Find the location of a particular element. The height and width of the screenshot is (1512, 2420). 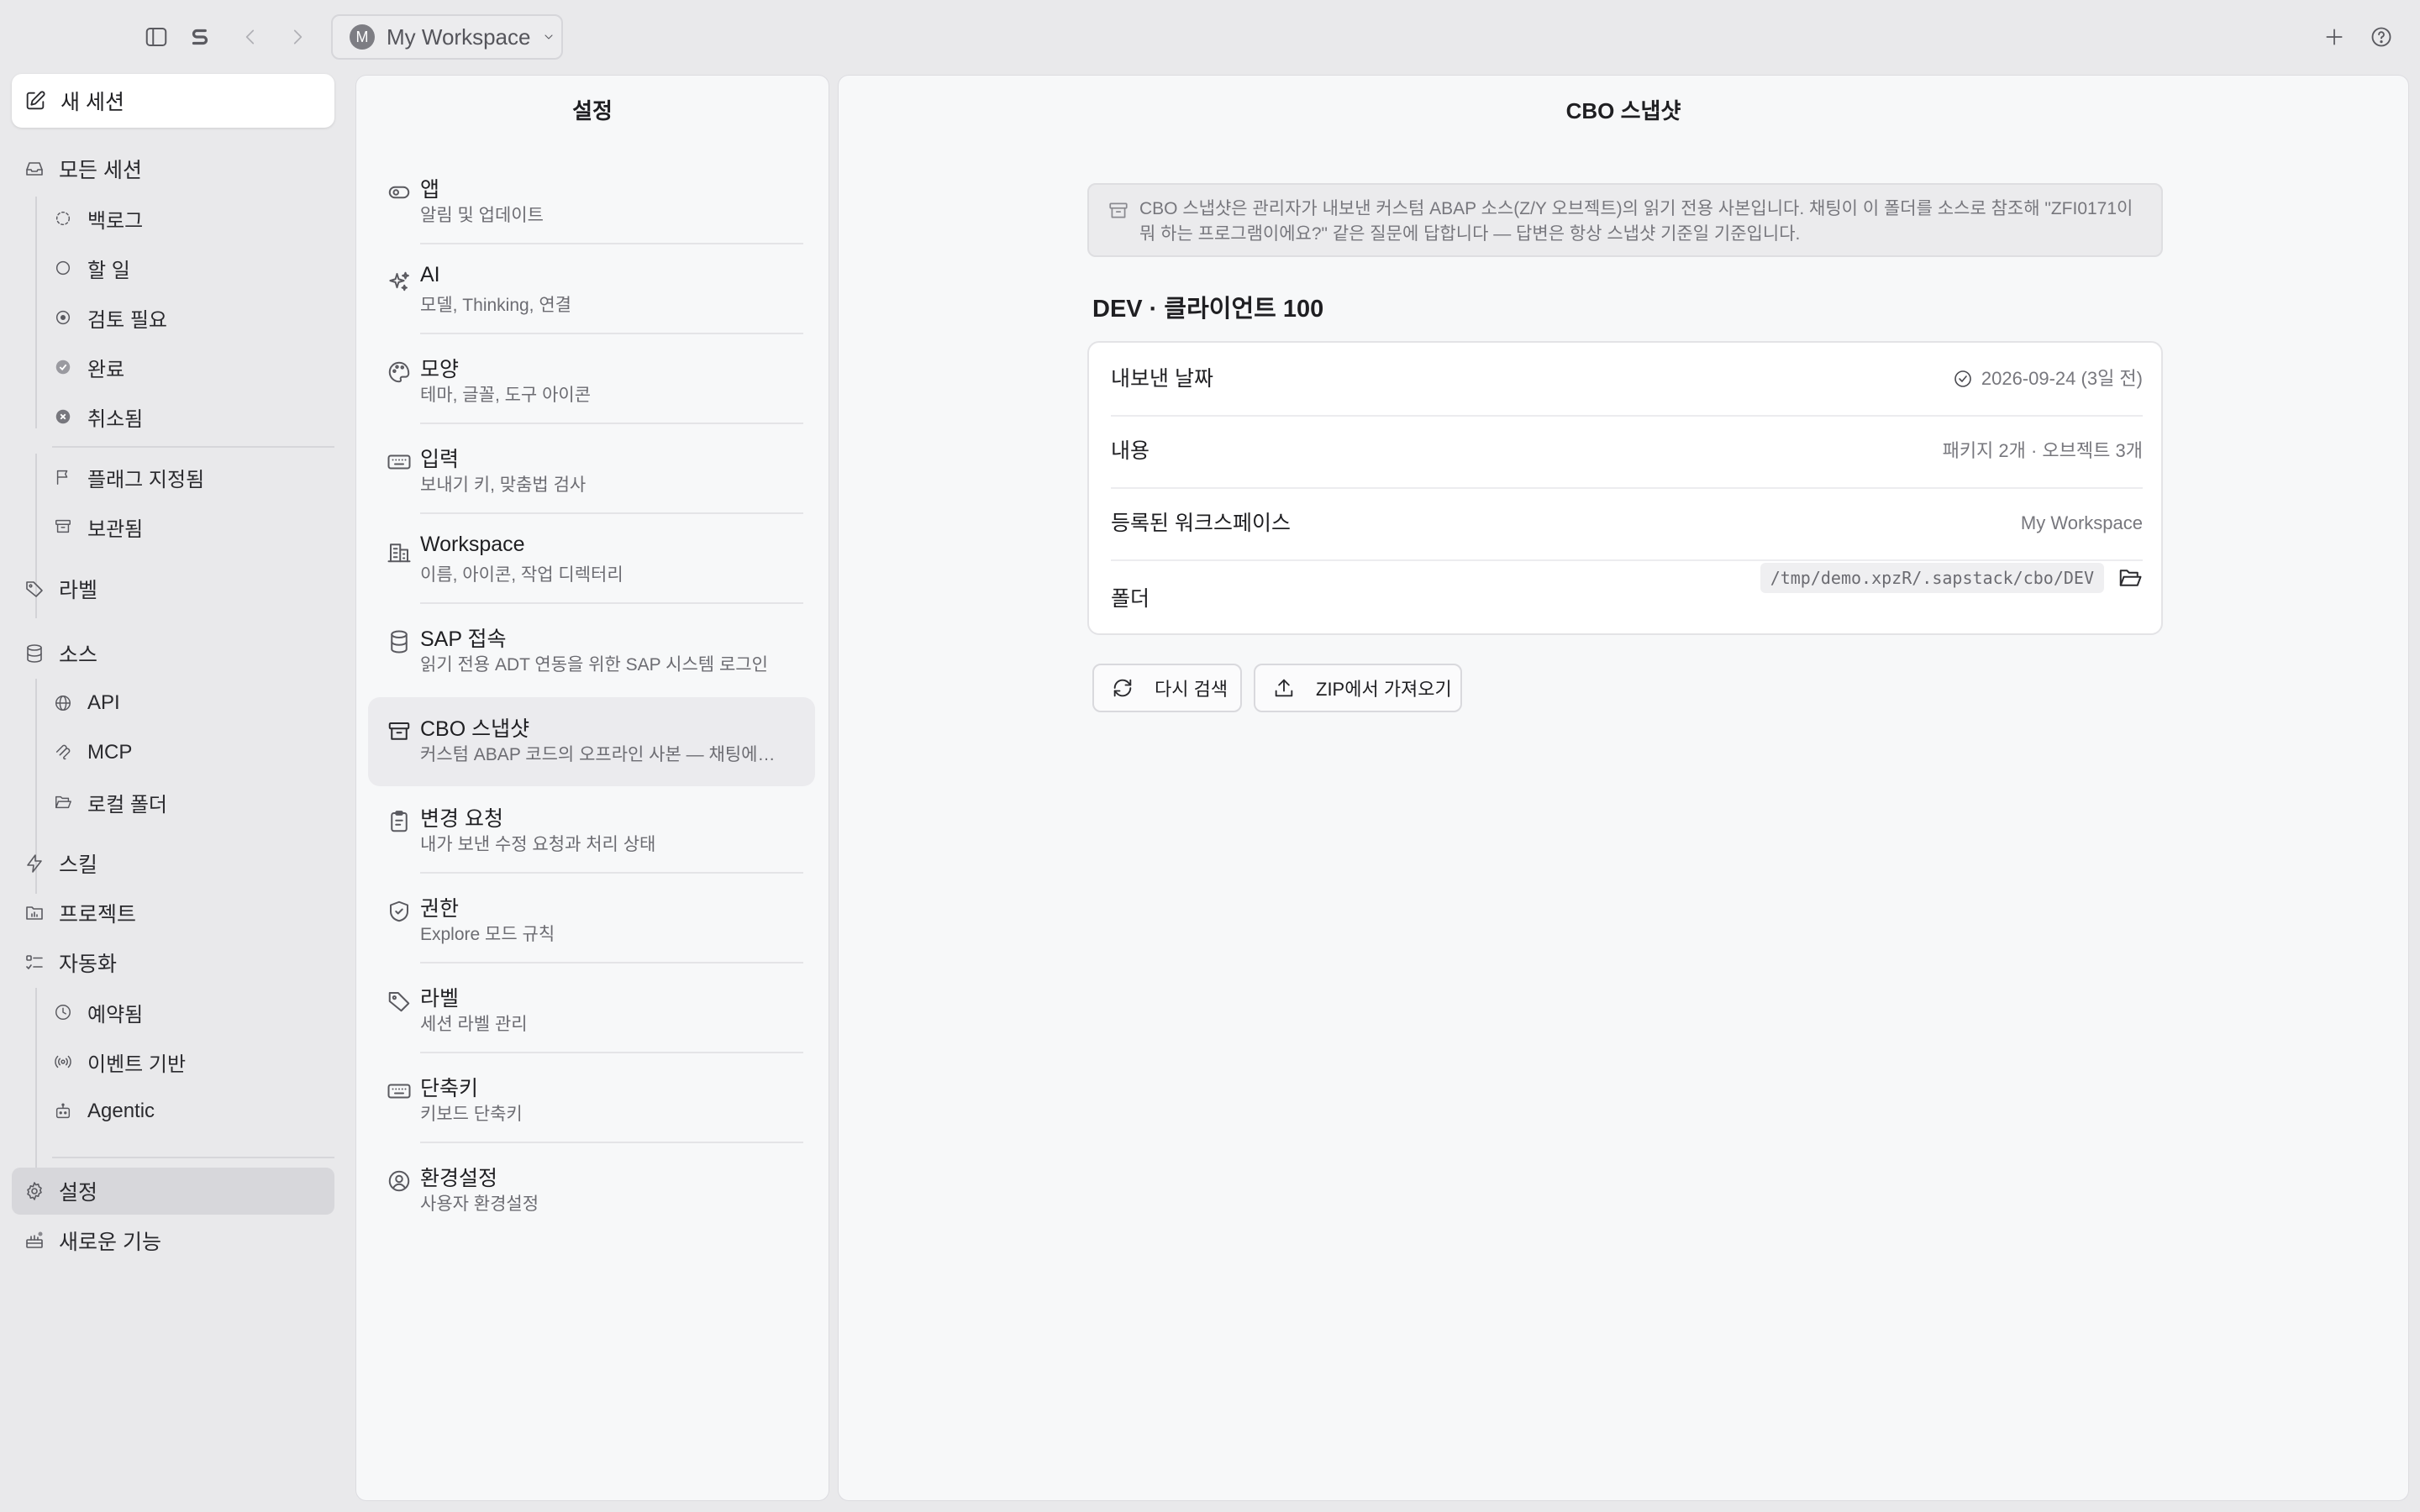

nav-skills: 스킬 is located at coordinates (60, 864).